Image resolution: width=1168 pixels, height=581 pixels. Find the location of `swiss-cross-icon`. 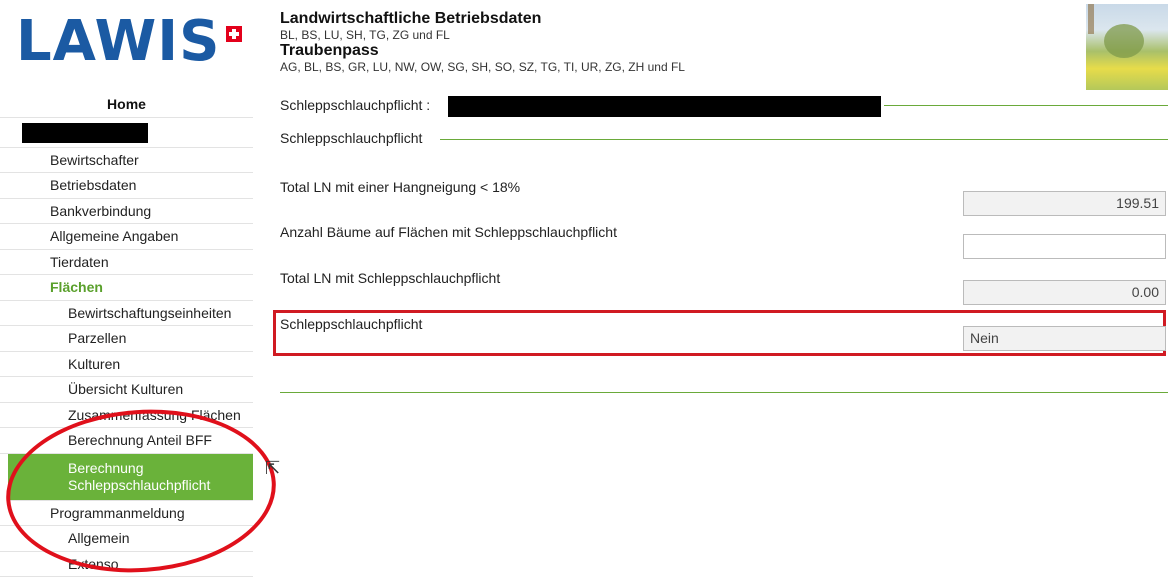

swiss-cross-icon is located at coordinates (234, 34).